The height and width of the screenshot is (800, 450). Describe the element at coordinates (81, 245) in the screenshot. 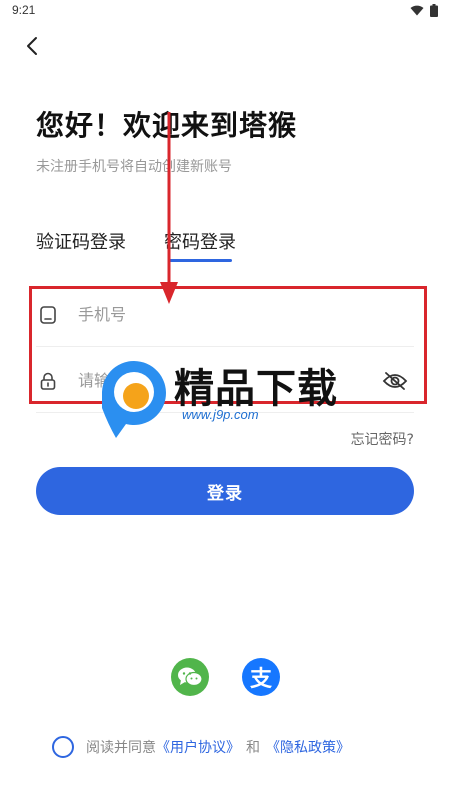

I see `tab-sms-login: 验证码登录` at that location.